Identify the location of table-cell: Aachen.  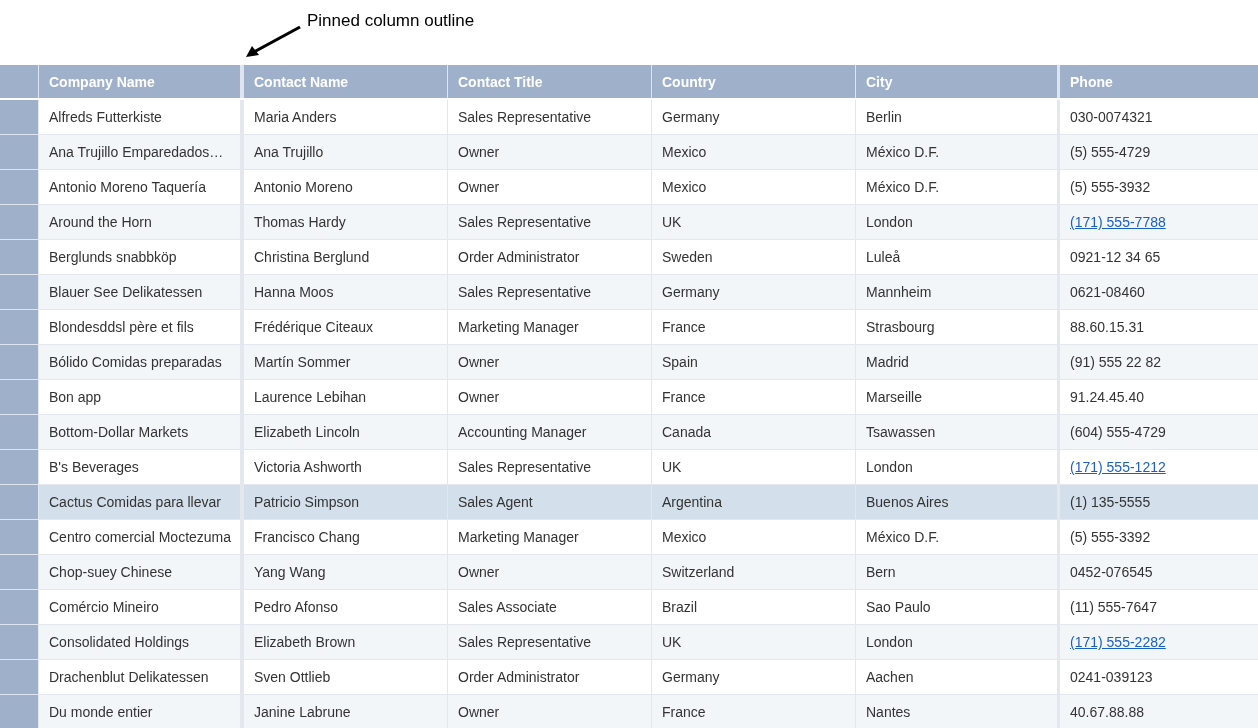
(956, 677).